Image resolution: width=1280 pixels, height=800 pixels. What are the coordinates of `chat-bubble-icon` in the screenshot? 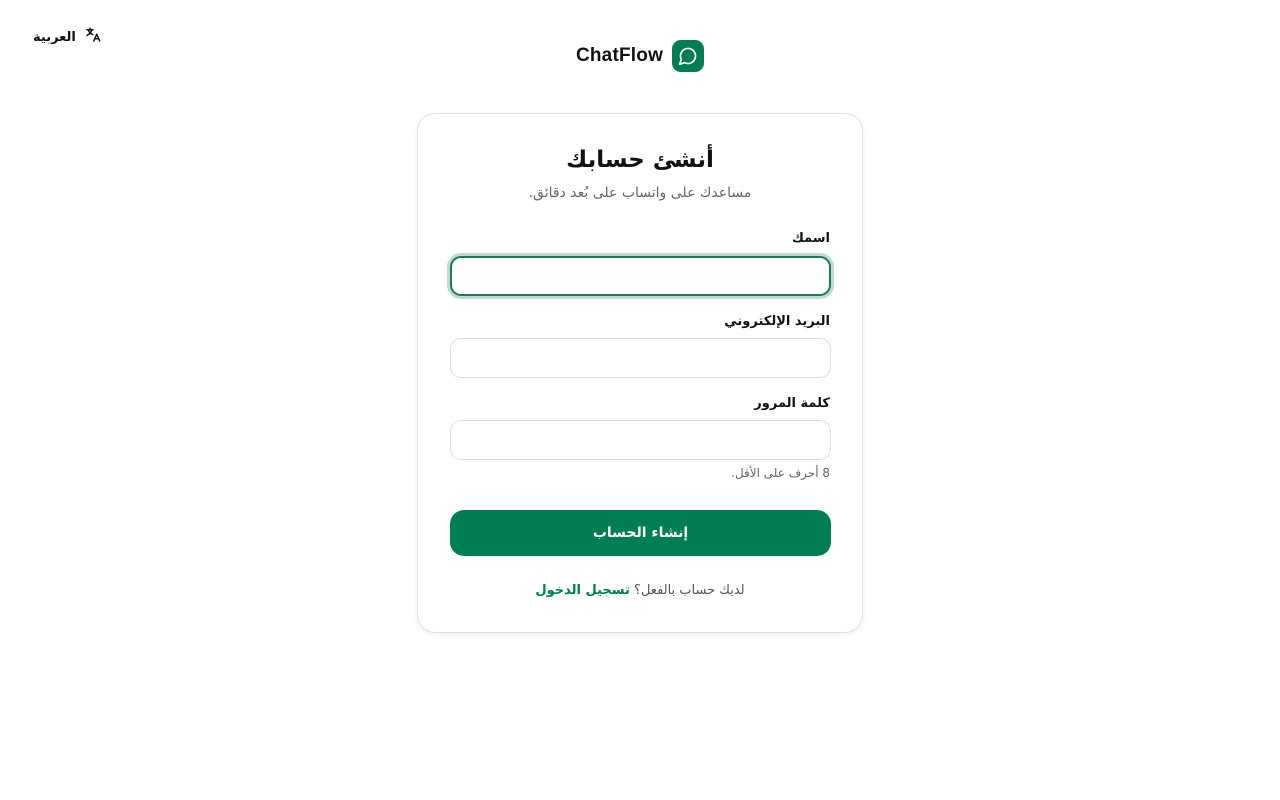 It's located at (687, 56).